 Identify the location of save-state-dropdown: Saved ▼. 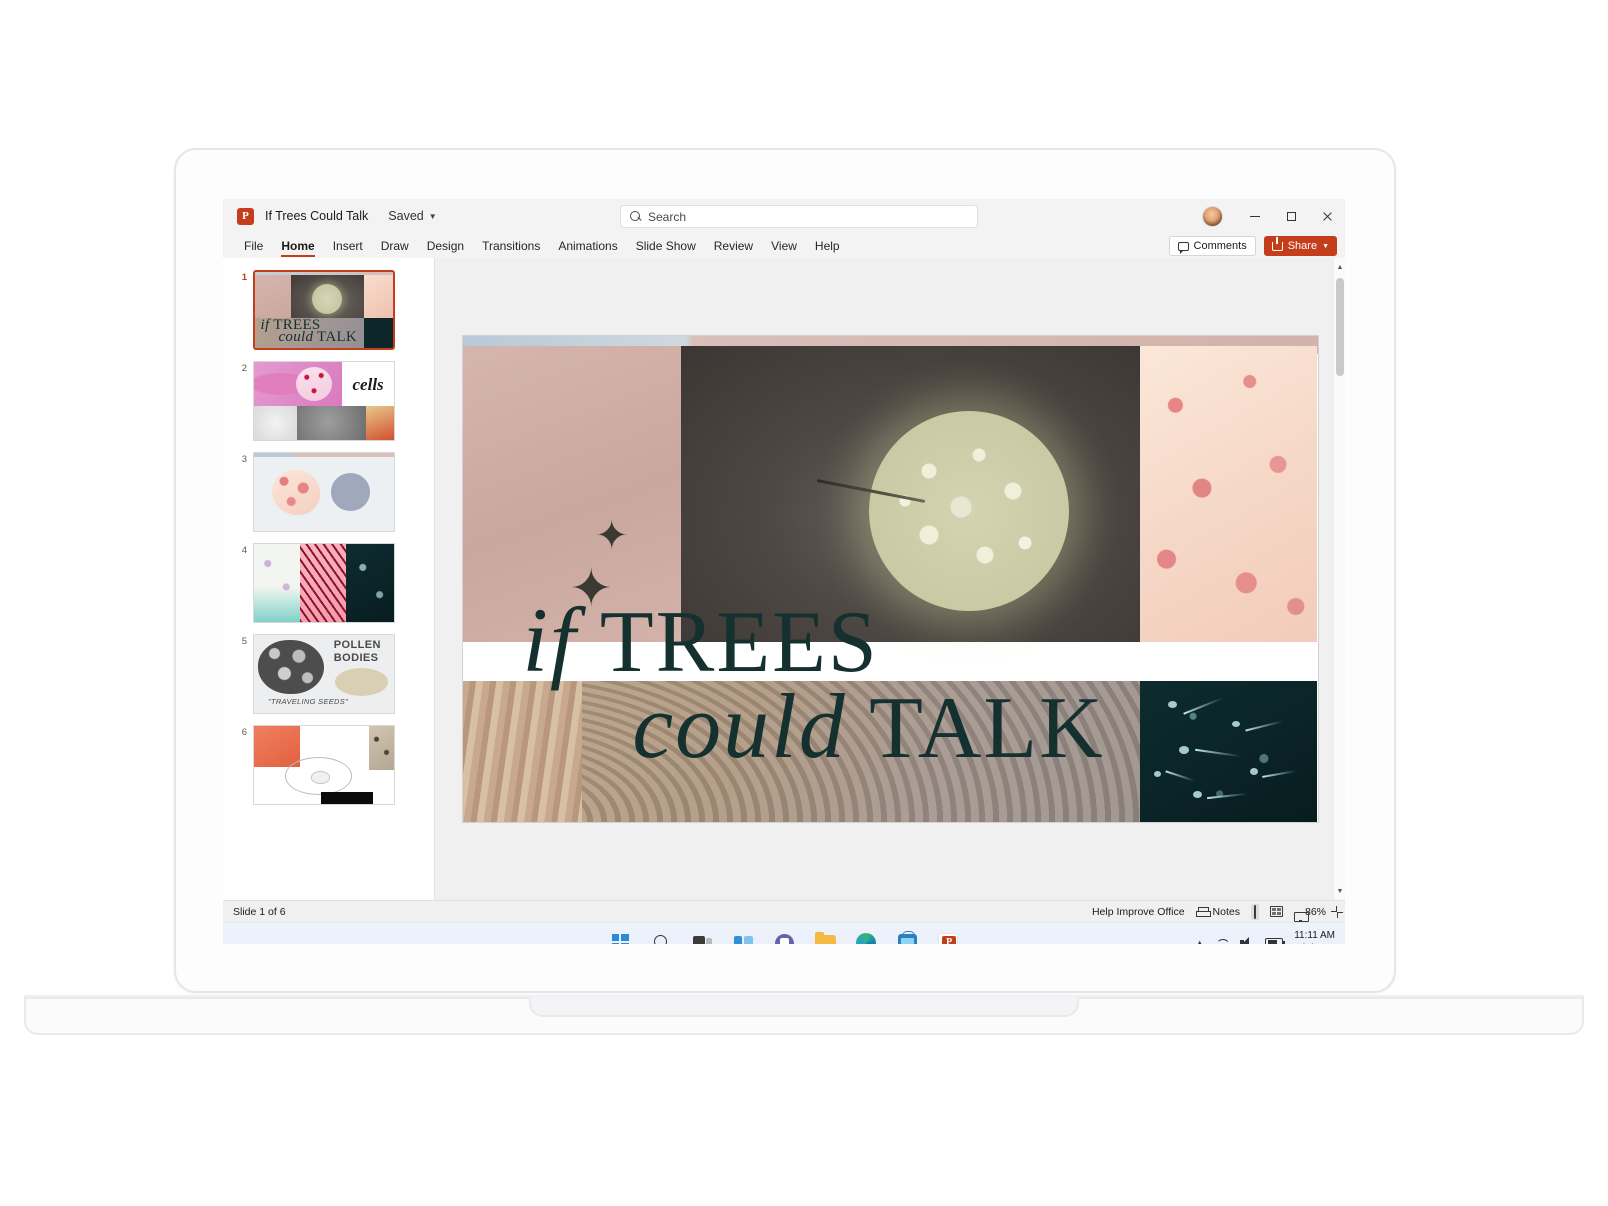
(412, 216).